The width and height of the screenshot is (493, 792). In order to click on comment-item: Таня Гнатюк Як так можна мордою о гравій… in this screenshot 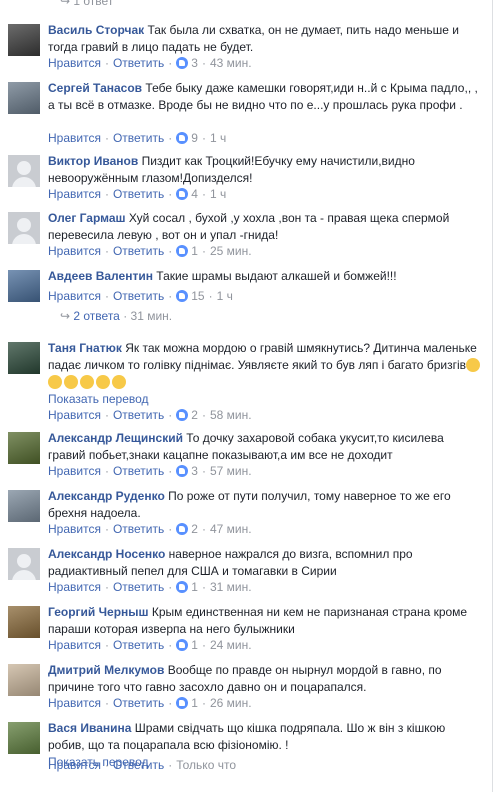, I will do `click(246, 381)`.